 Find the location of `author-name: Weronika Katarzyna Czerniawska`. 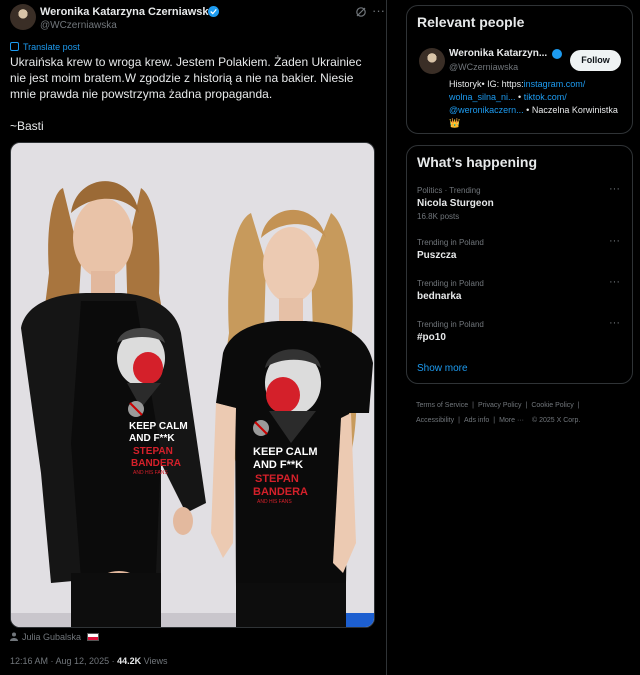

author-name: Weronika Katarzyna Czerniawska is located at coordinates (127, 12).